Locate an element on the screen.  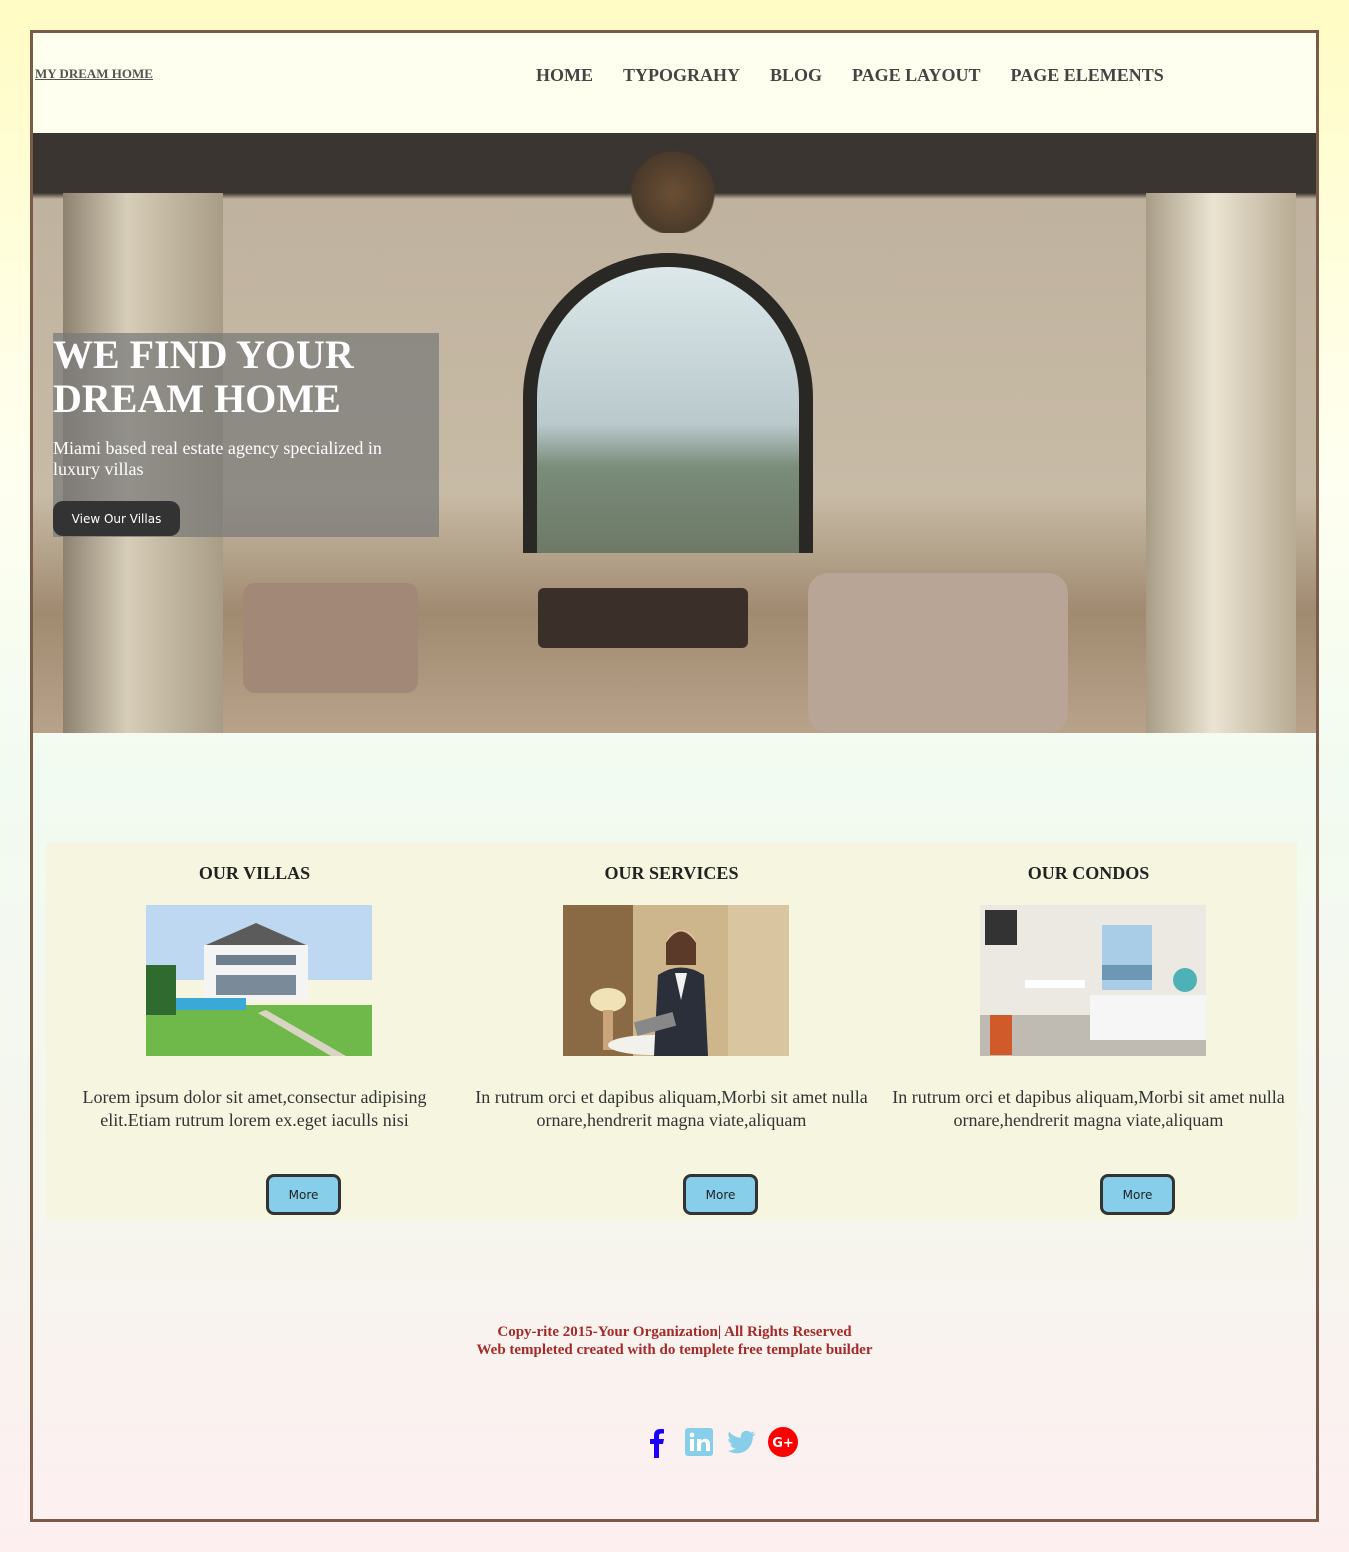
hero-arch-window-image is located at coordinates (668, 403).